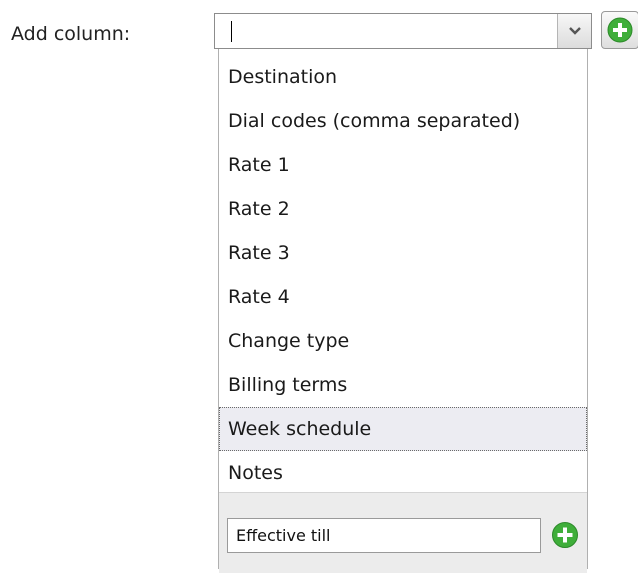  I want to click on dropdown-toggle-button, so click(574, 31).